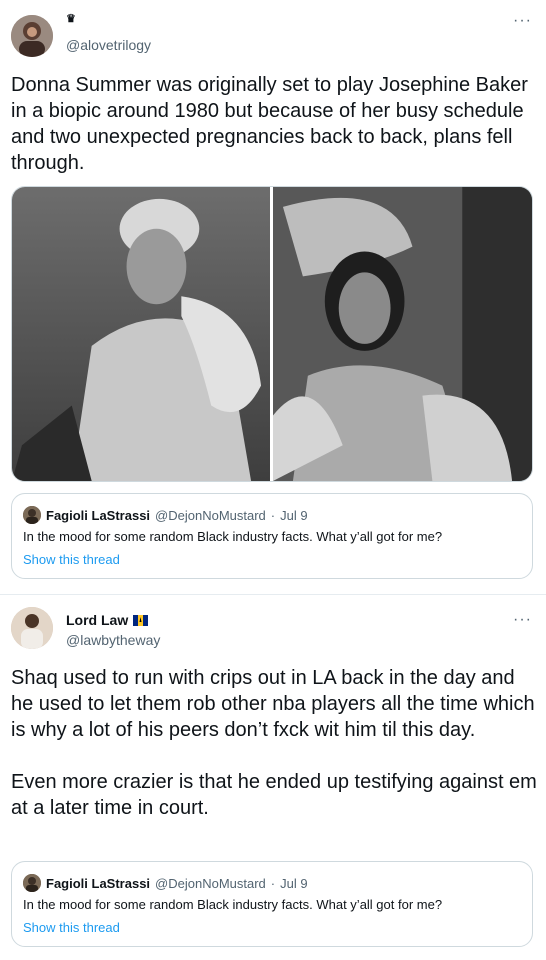 This screenshot has width=546, height=960. I want to click on display-name: ♛, so click(71, 18).